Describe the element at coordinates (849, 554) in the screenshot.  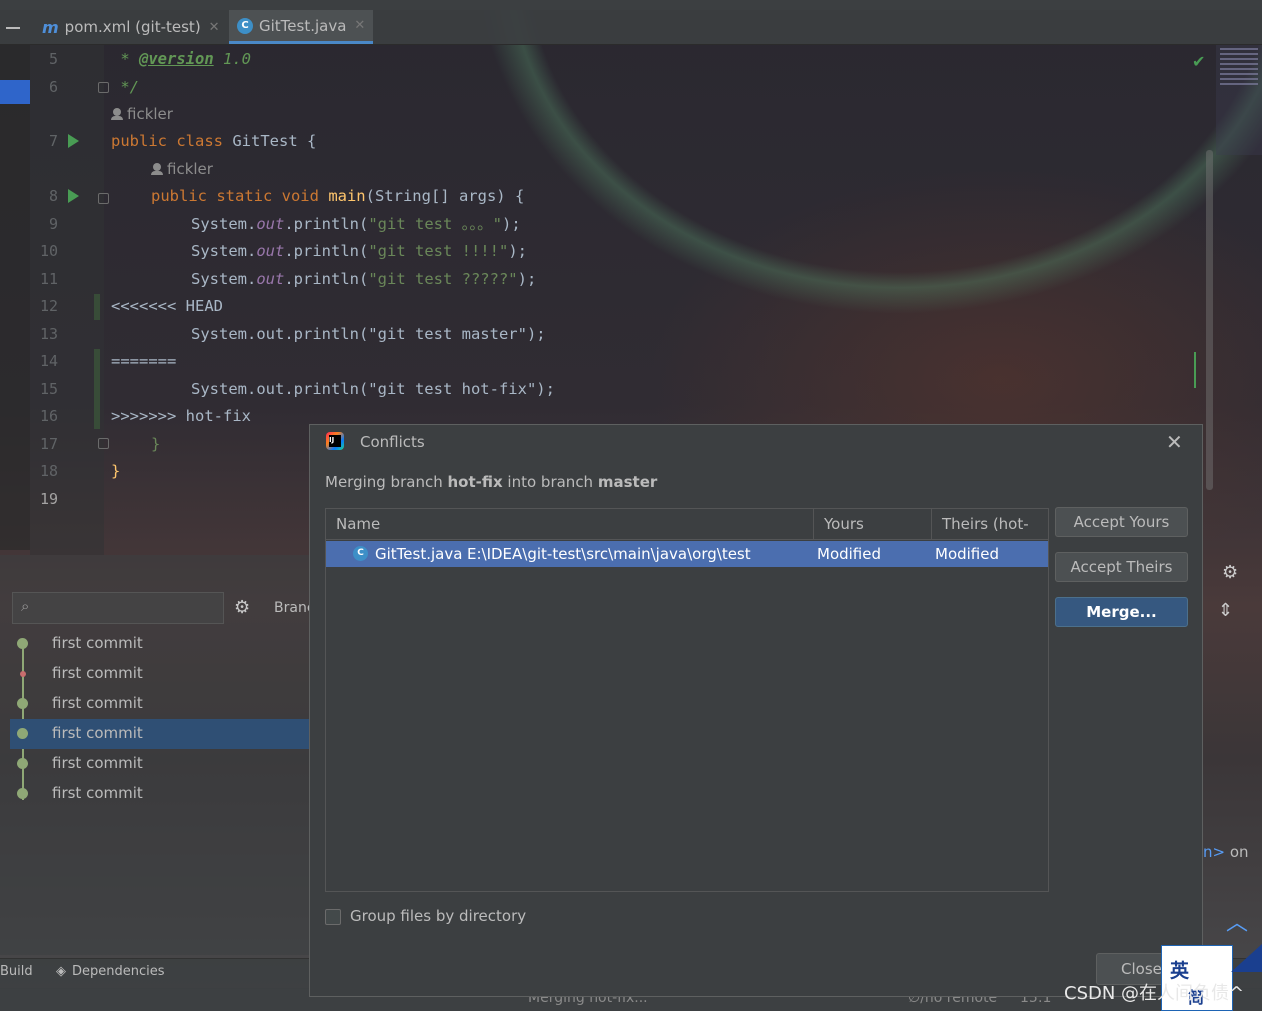
I see `yours-status: Modified` at that location.